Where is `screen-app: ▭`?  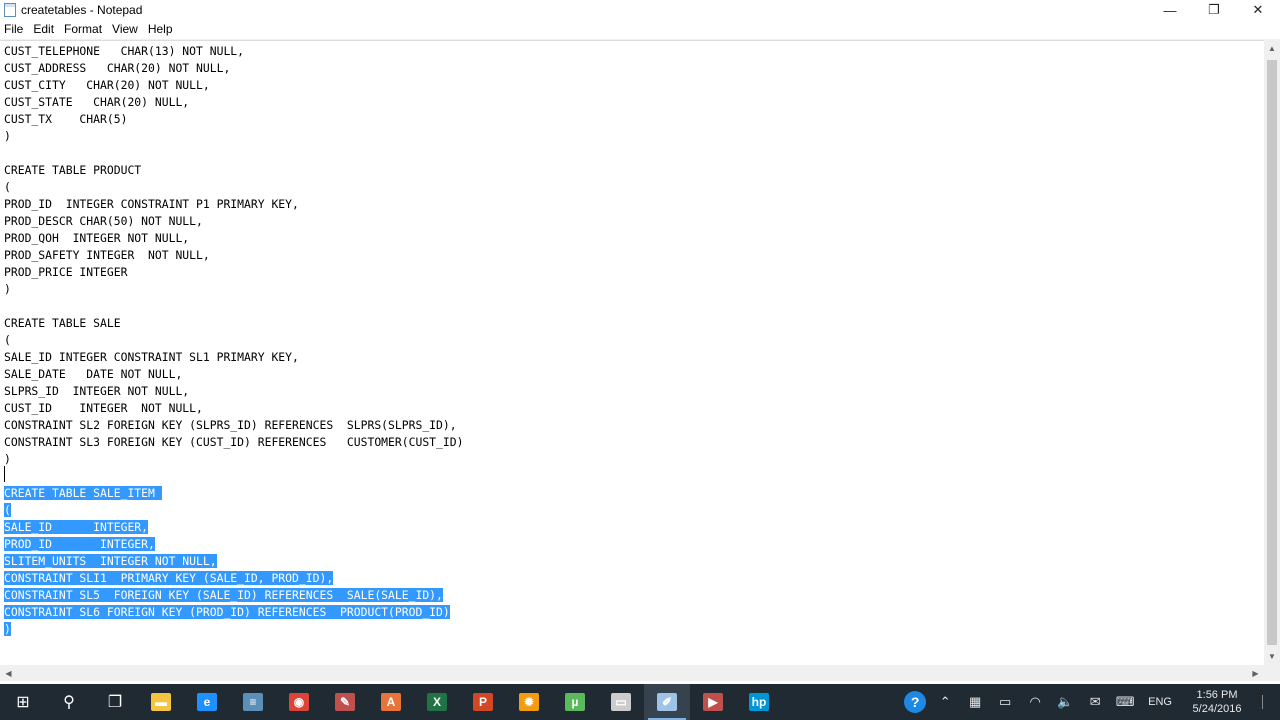 screen-app: ▭ is located at coordinates (621, 702).